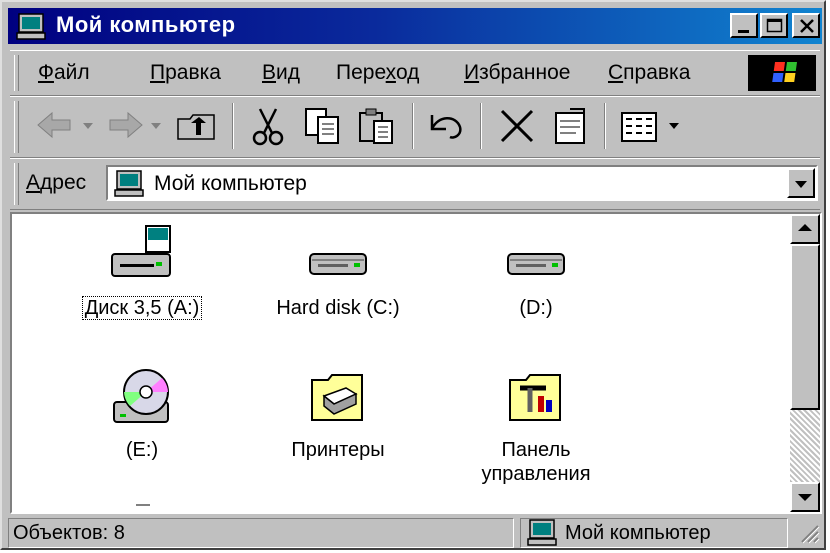  I want to click on window-title: Мой компьютер, so click(146, 24).